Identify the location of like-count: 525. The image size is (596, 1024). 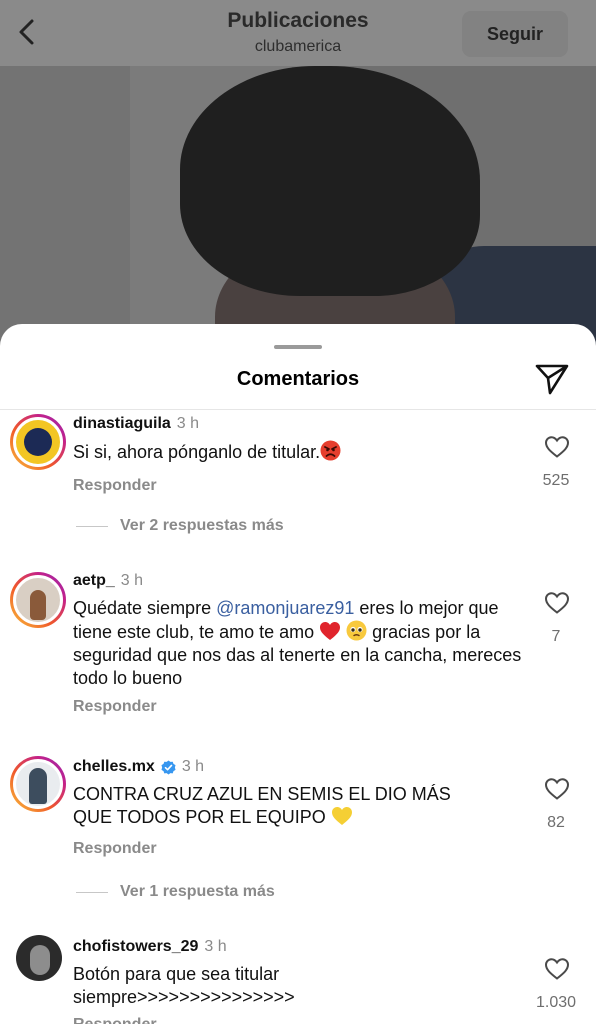
(556, 480).